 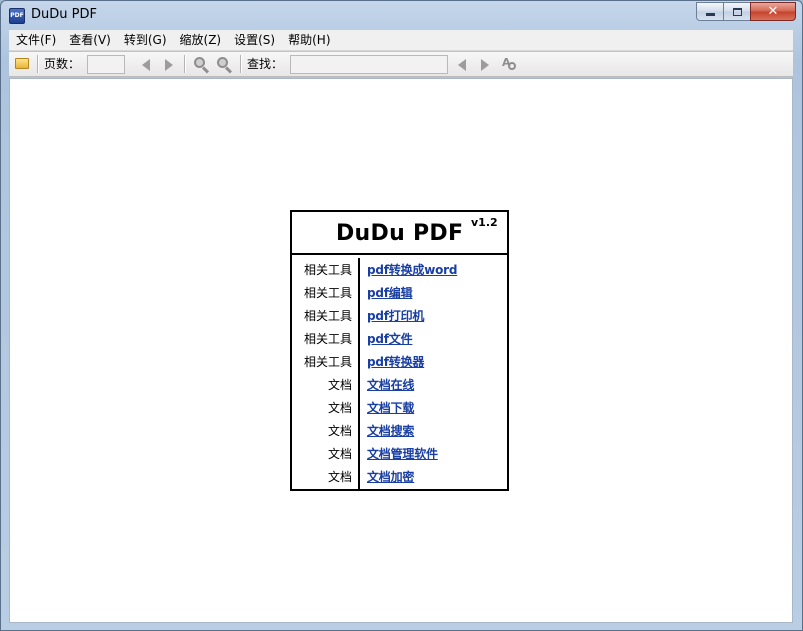 What do you see at coordinates (225, 65) in the screenshot?
I see `zoom-out-icon` at bounding box center [225, 65].